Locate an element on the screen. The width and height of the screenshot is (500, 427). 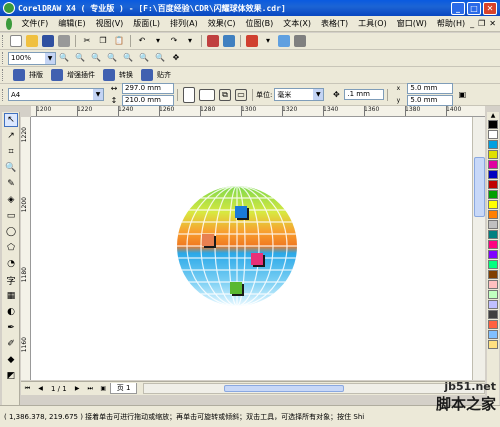
zoom-page-icon: 🔍 is located at coordinates (128, 58).